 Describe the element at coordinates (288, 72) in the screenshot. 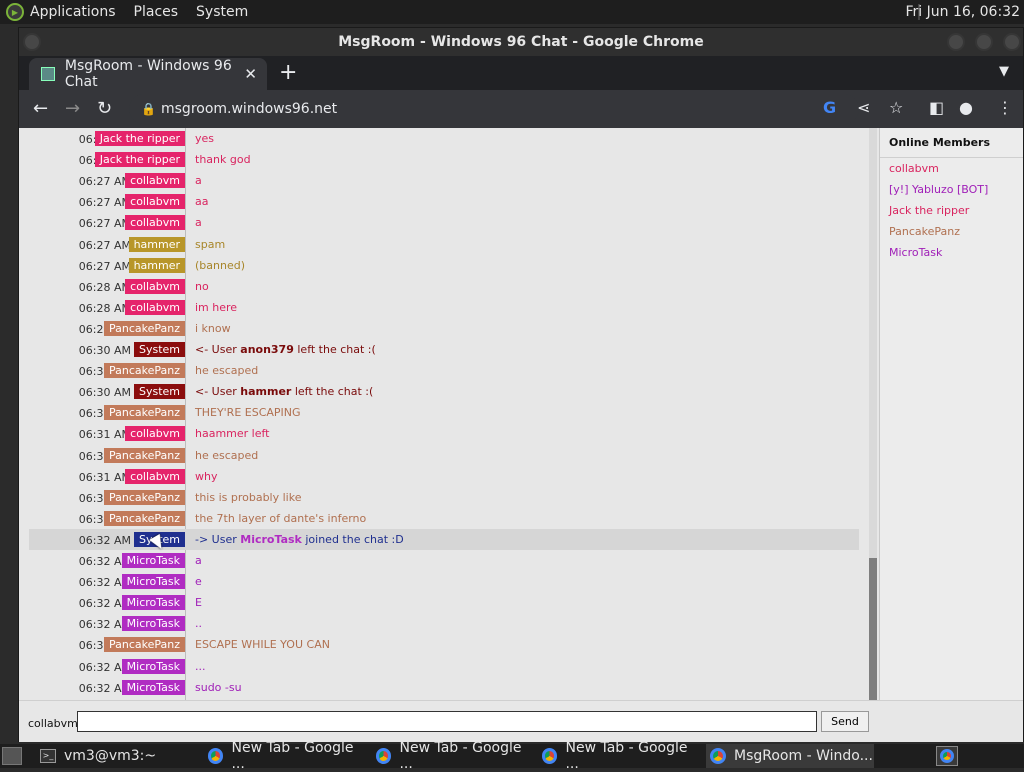

I see `new-tab-button: +` at that location.